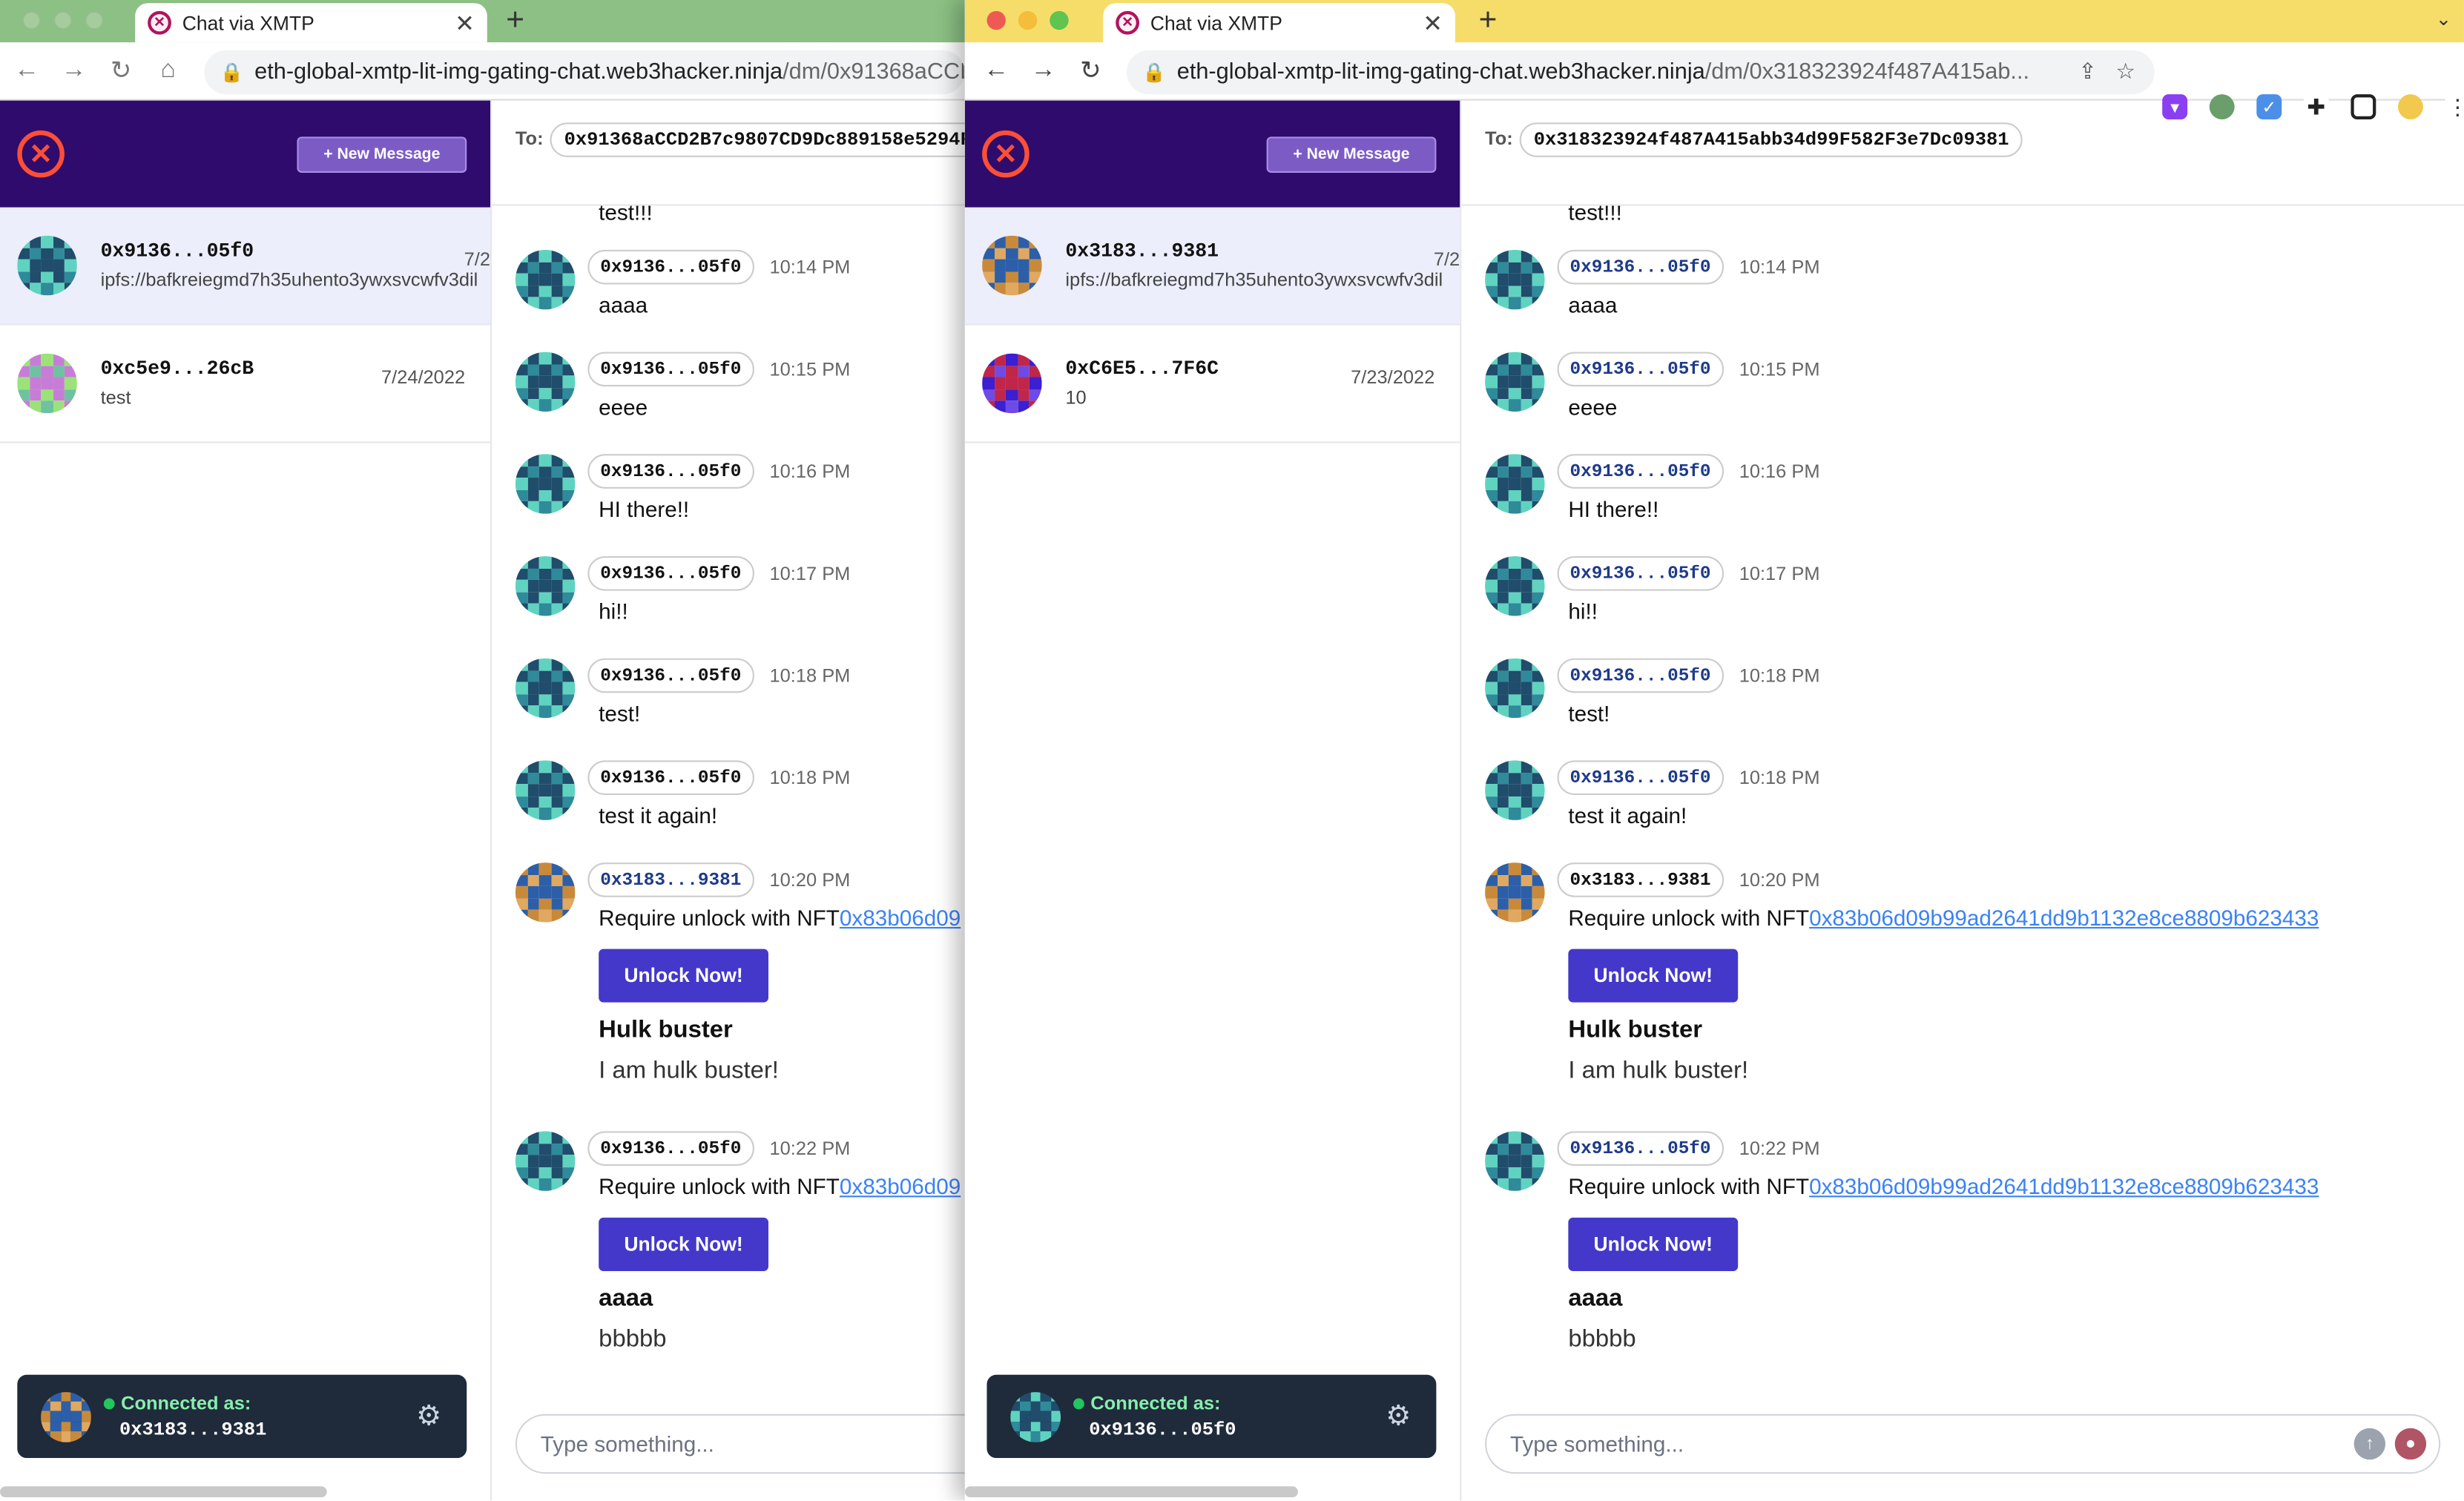  What do you see at coordinates (1596, 1299) in the screenshot?
I see `unlocked-title: aaaa` at bounding box center [1596, 1299].